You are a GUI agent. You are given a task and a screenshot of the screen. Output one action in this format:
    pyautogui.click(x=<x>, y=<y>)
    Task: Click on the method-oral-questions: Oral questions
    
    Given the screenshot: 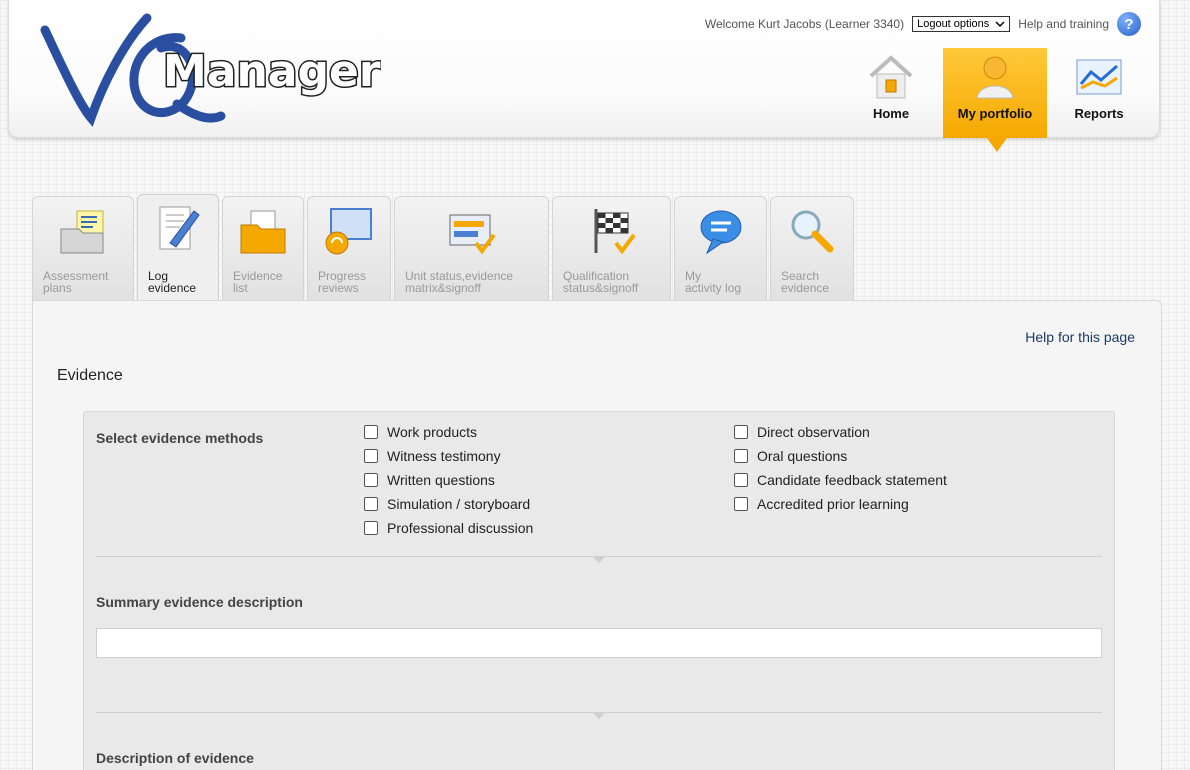 What is the action you would take?
    pyautogui.click(x=840, y=456)
    